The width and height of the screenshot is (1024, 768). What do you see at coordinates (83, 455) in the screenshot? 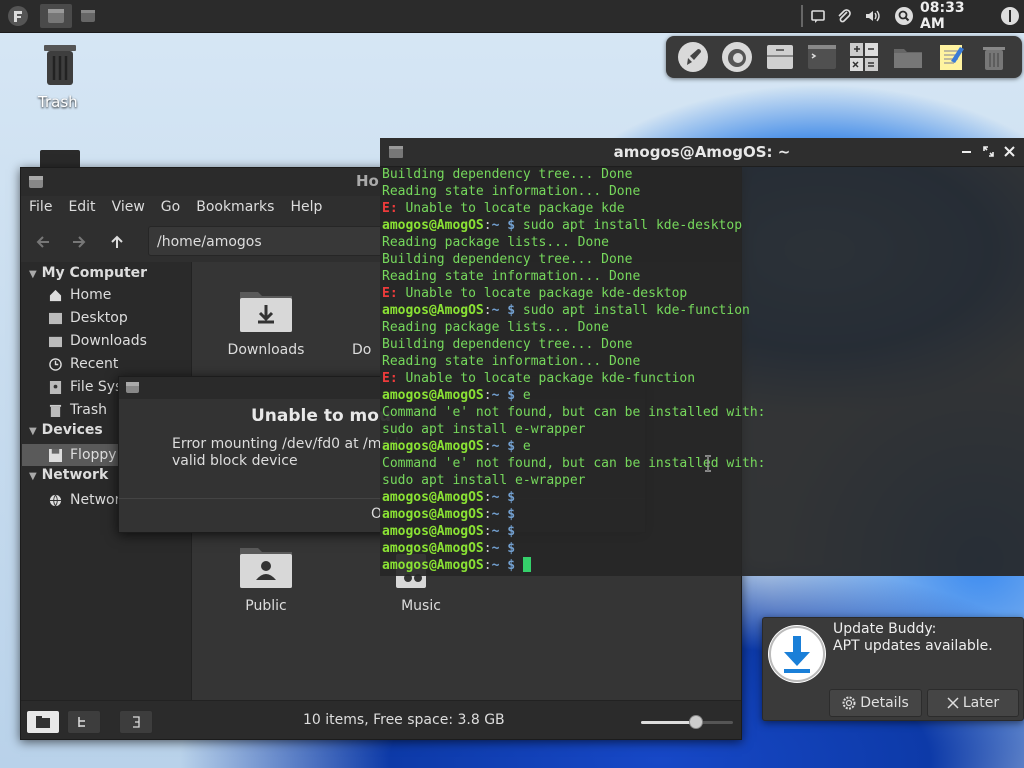
I see `sidebar-item-floppy: Floppy` at bounding box center [83, 455].